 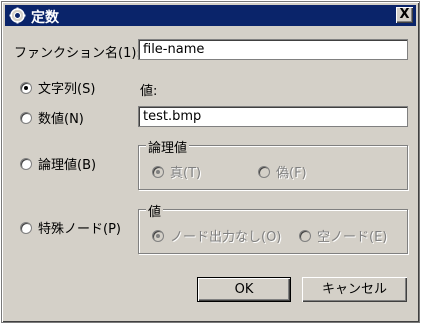 I want to click on boolean-radio-true: 真(T), so click(x=176, y=171).